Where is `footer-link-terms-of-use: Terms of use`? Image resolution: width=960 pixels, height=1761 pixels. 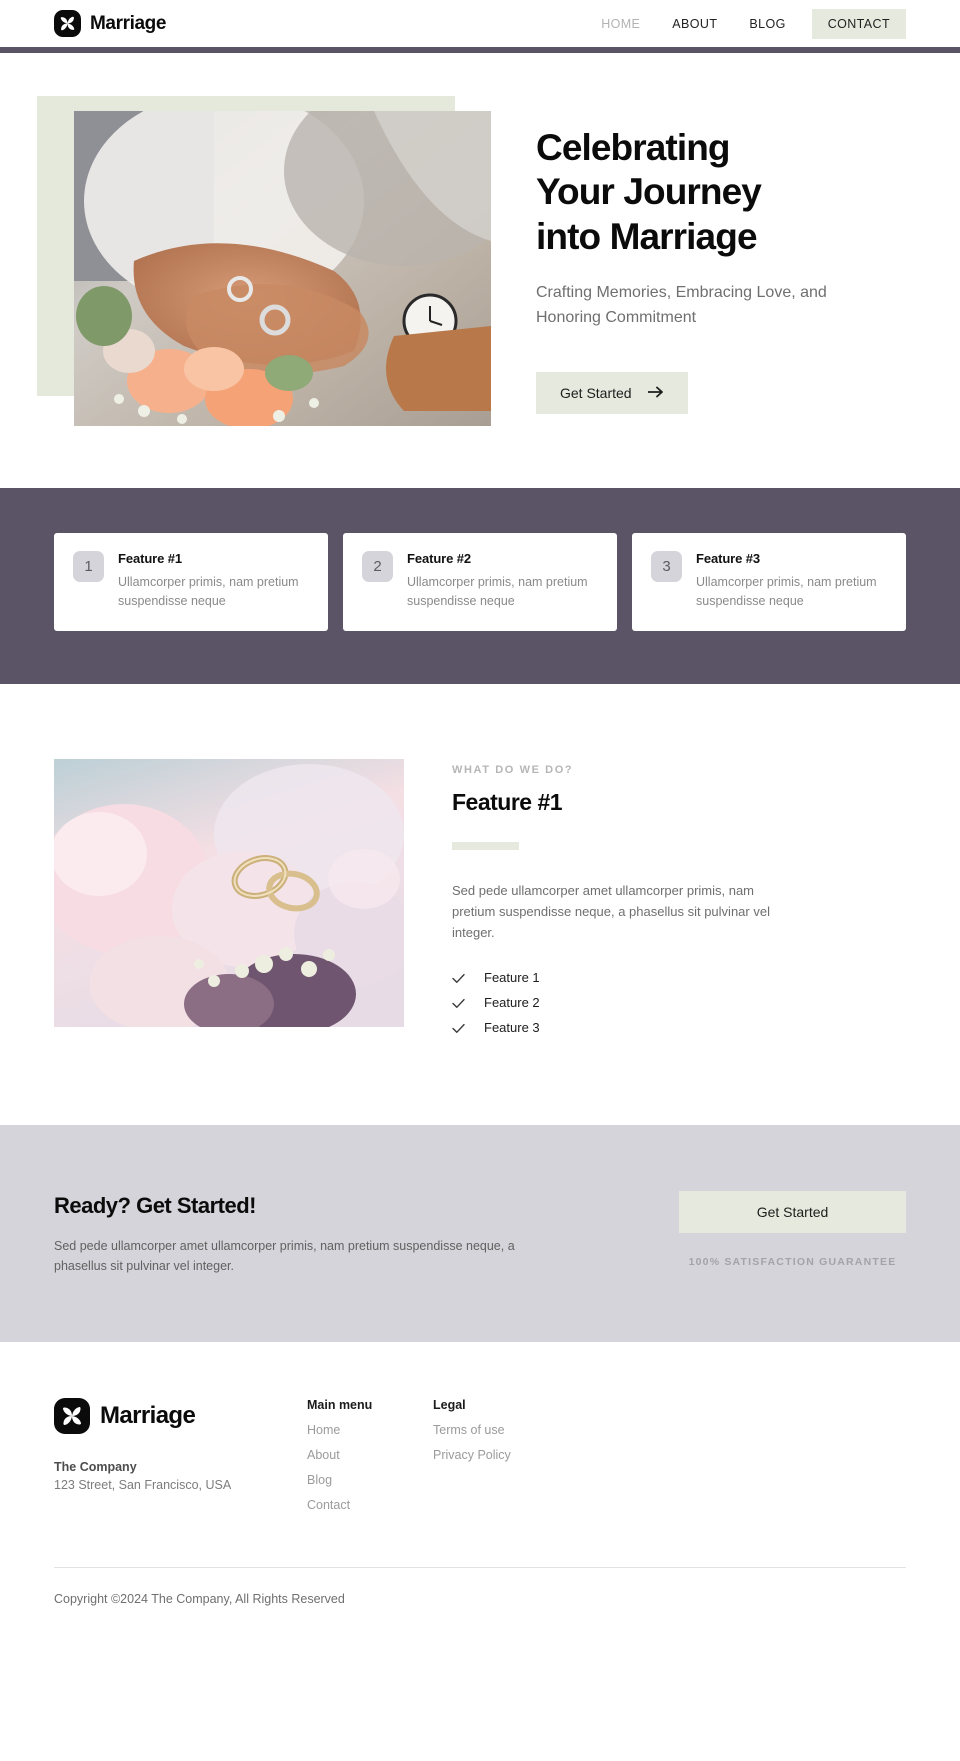
footer-link-terms-of-use: Terms of use is located at coordinates (496, 1430).